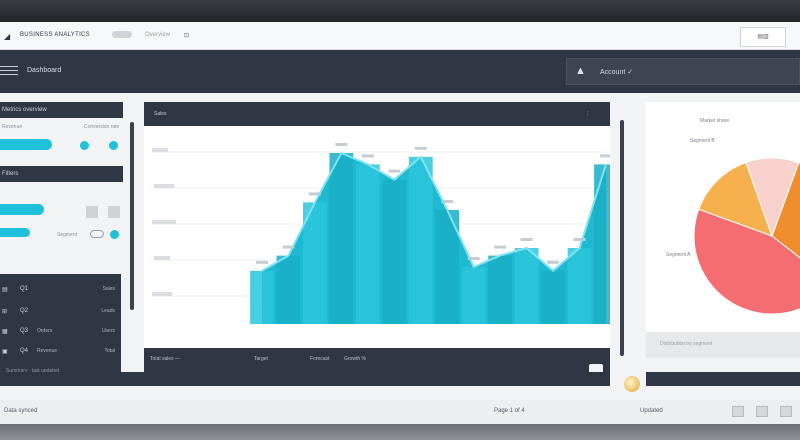 The width and height of the screenshot is (800, 440). What do you see at coordinates (60, 290) in the screenshot?
I see `table-row: ▤ Q1 Sales` at bounding box center [60, 290].